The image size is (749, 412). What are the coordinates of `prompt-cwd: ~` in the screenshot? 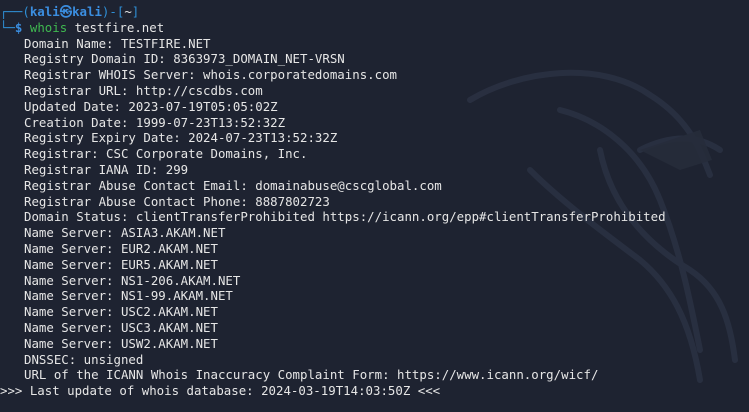 It's located at (128, 11).